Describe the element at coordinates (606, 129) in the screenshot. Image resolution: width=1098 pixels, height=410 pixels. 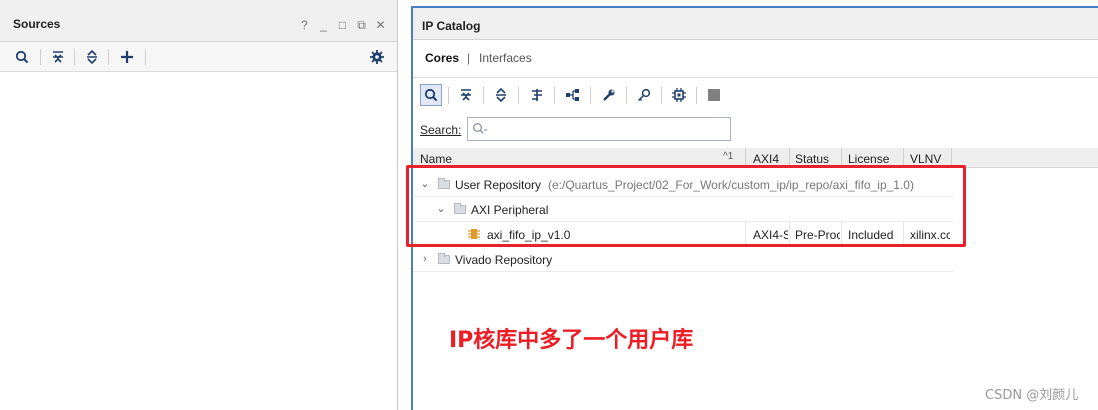
I see `search-input` at that location.